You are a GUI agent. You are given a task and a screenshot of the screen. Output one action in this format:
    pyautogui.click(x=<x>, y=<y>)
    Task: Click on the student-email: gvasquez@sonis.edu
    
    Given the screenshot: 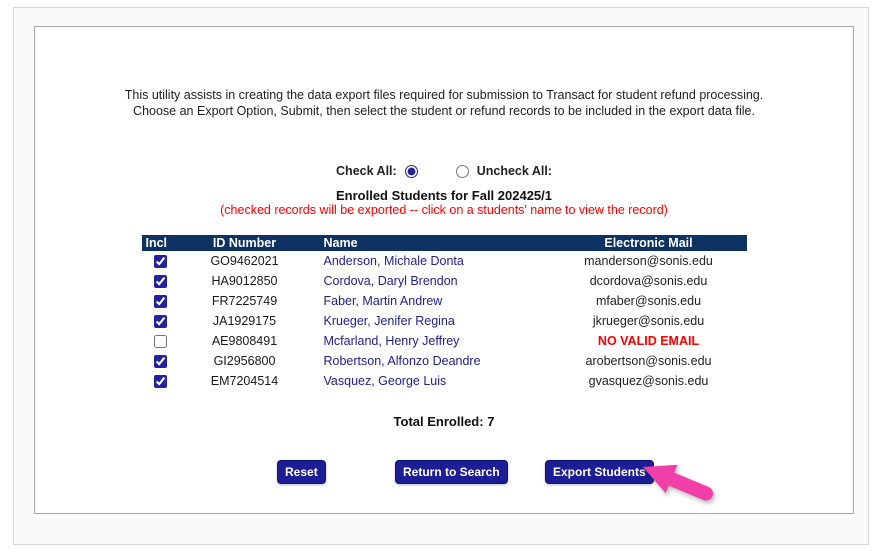 What is the action you would take?
    pyautogui.click(x=648, y=381)
    